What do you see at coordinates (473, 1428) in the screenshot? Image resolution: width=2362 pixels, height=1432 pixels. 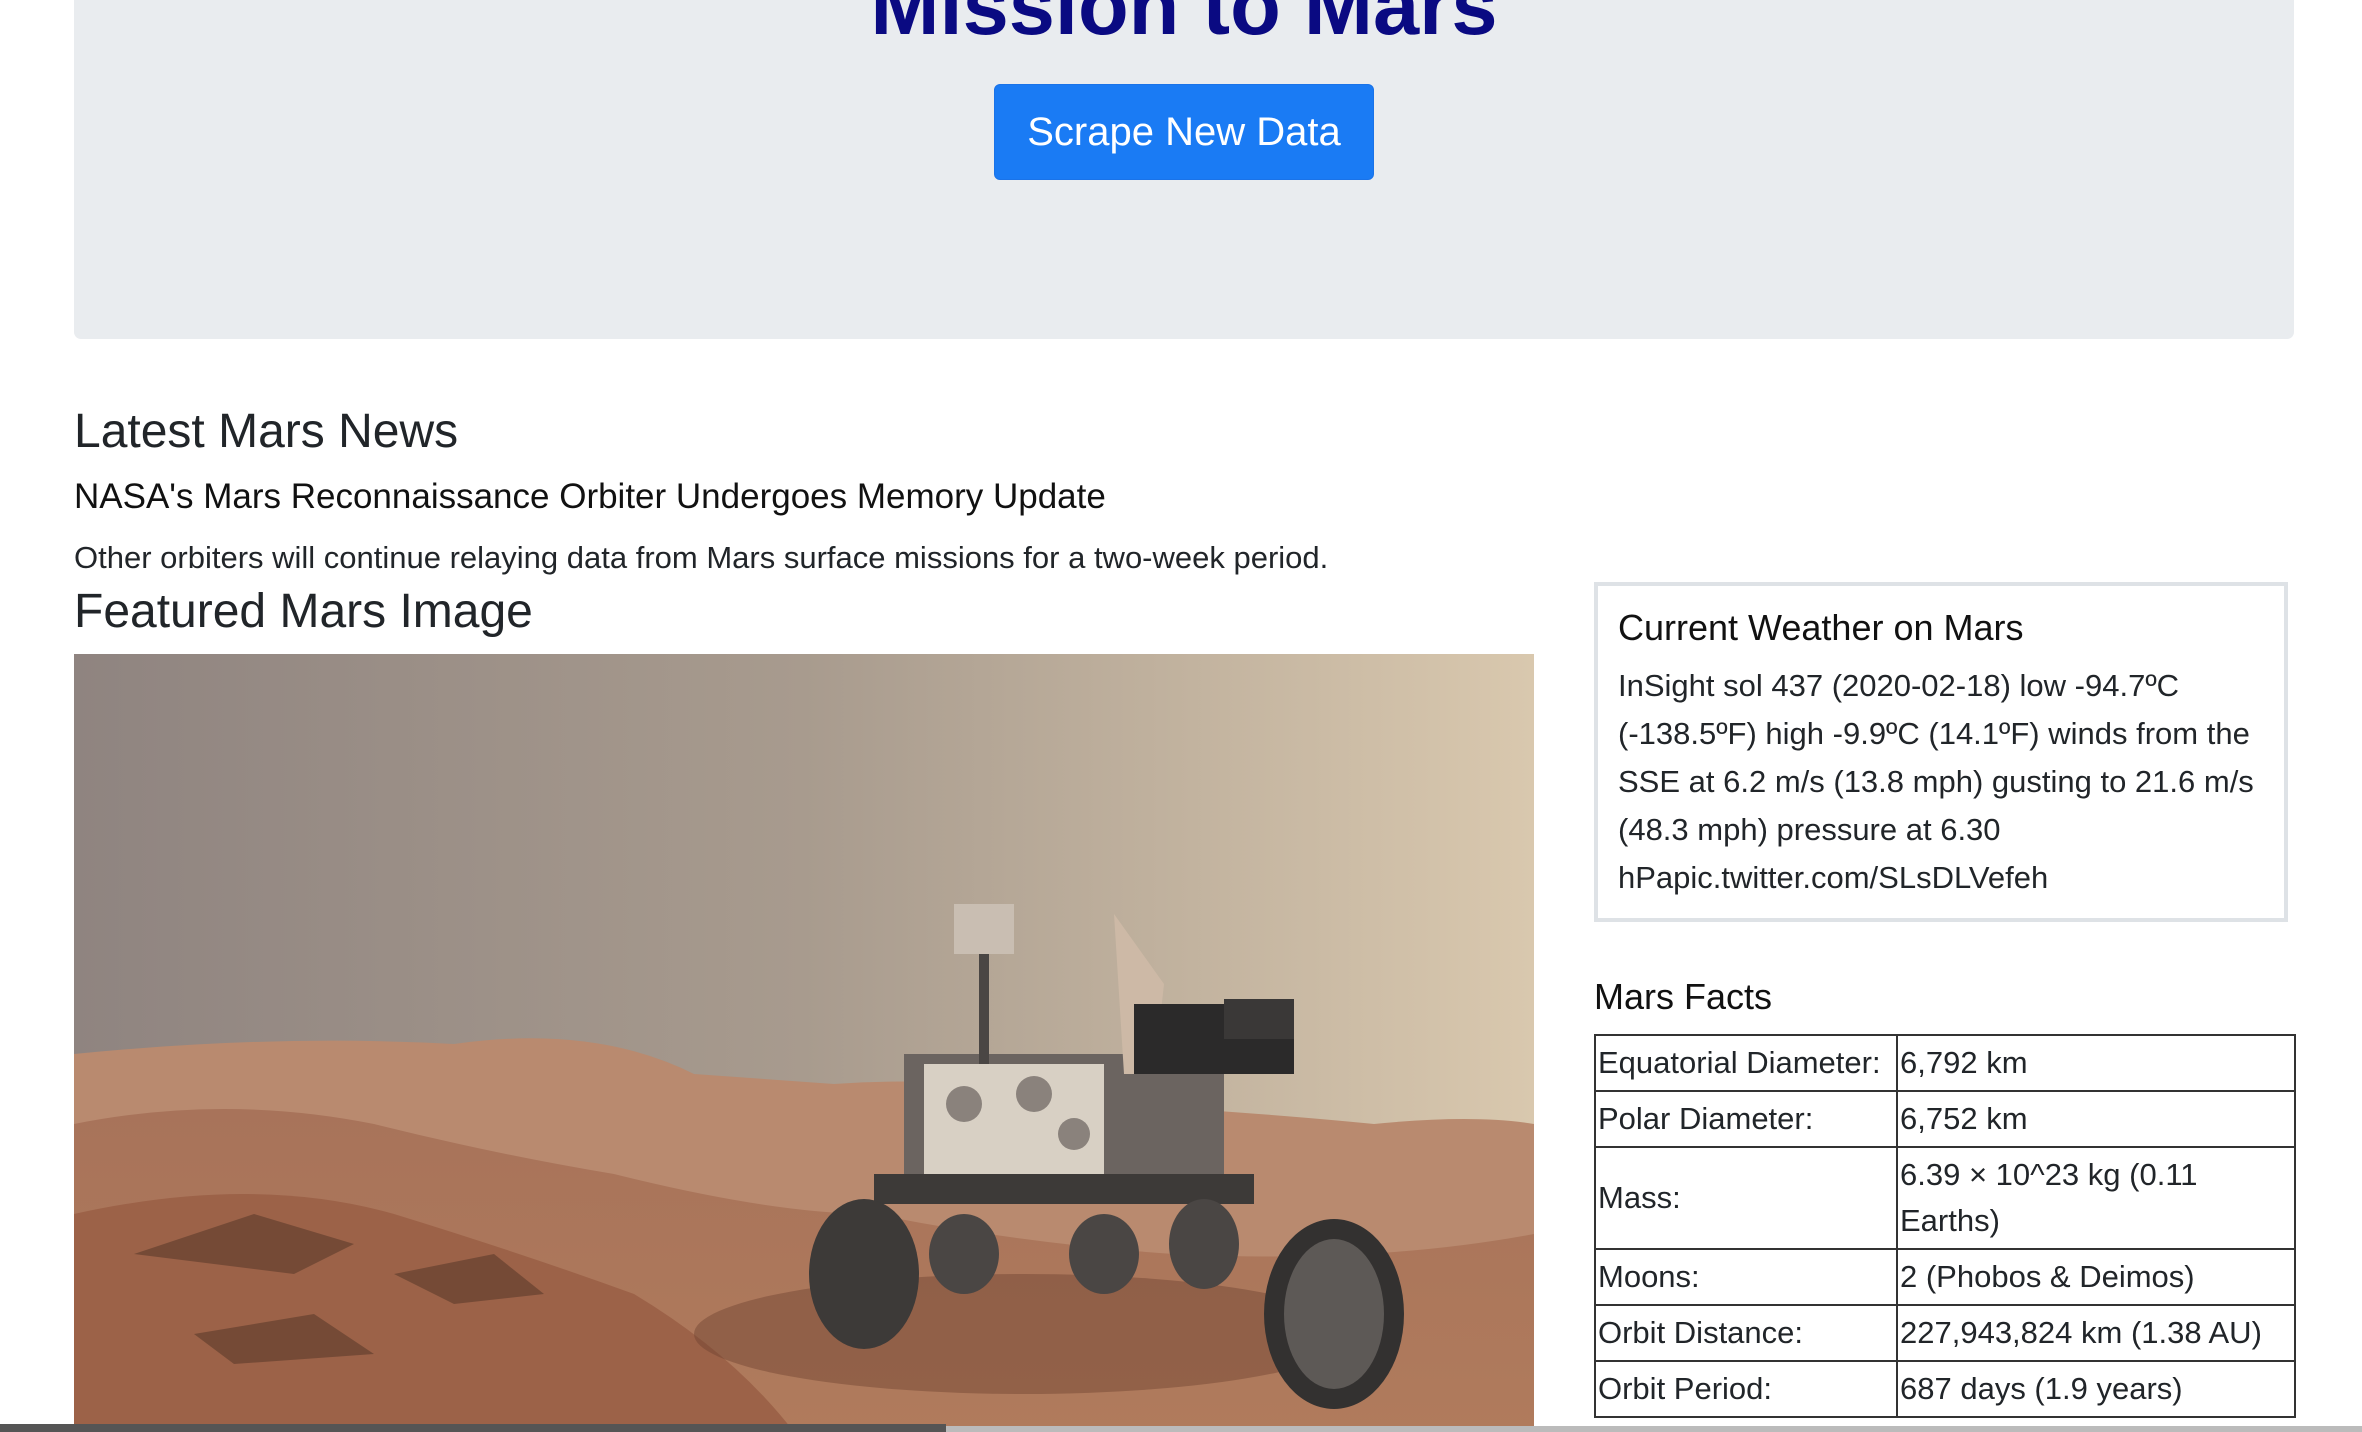 I see `bottom-scrollbar-thumb` at bounding box center [473, 1428].